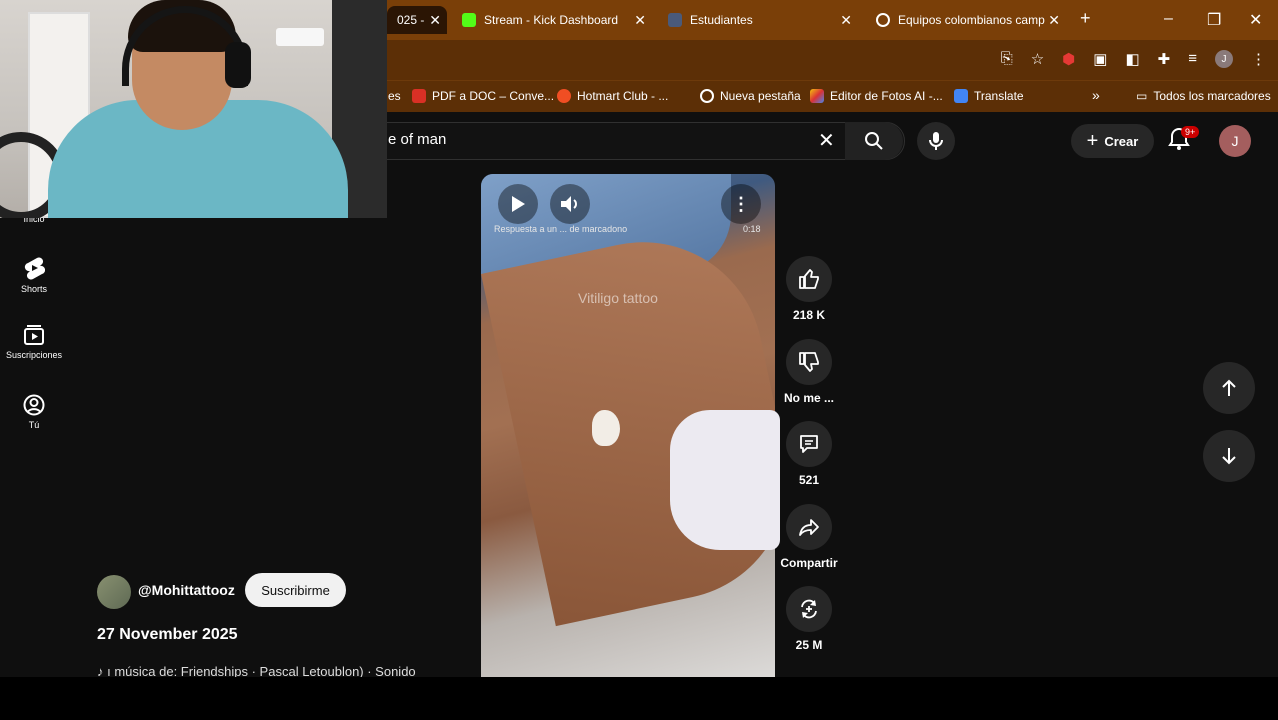 Image resolution: width=1278 pixels, height=720 pixels. I want to click on voice-search-button, so click(936, 141).